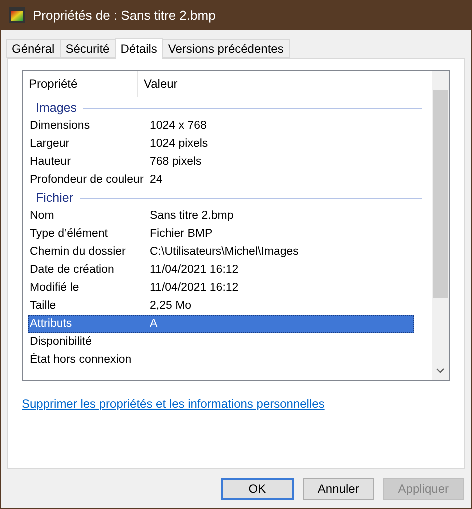 The image size is (472, 509). Describe the element at coordinates (81, 360) in the screenshot. I see `property-name: État hors connexion` at that location.